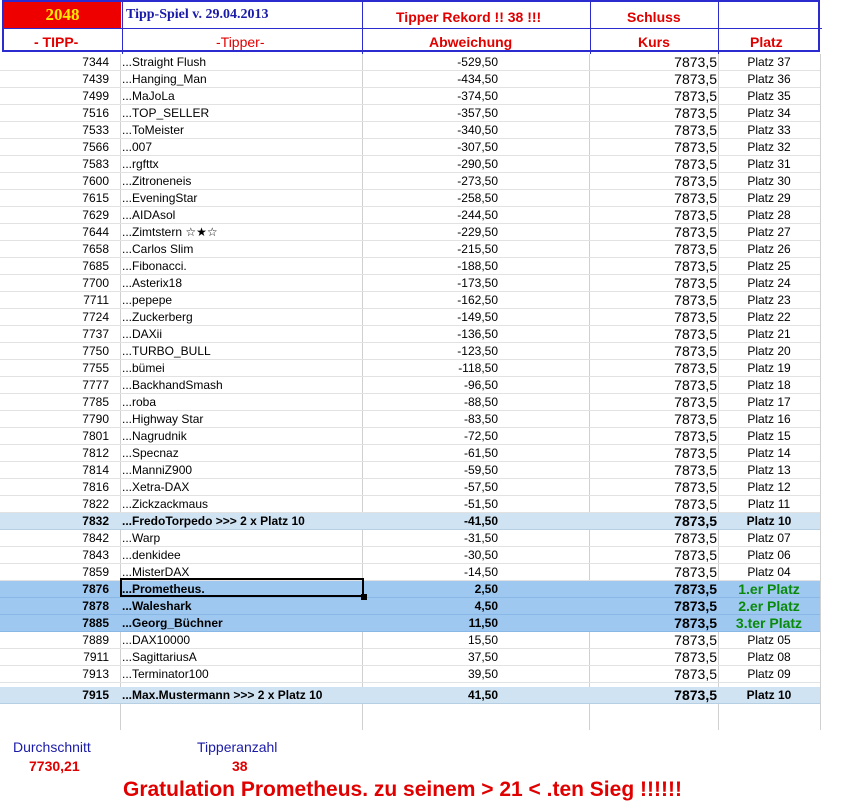  What do you see at coordinates (54, 181) in the screenshot?
I see `tipp-cell: 7600` at bounding box center [54, 181].